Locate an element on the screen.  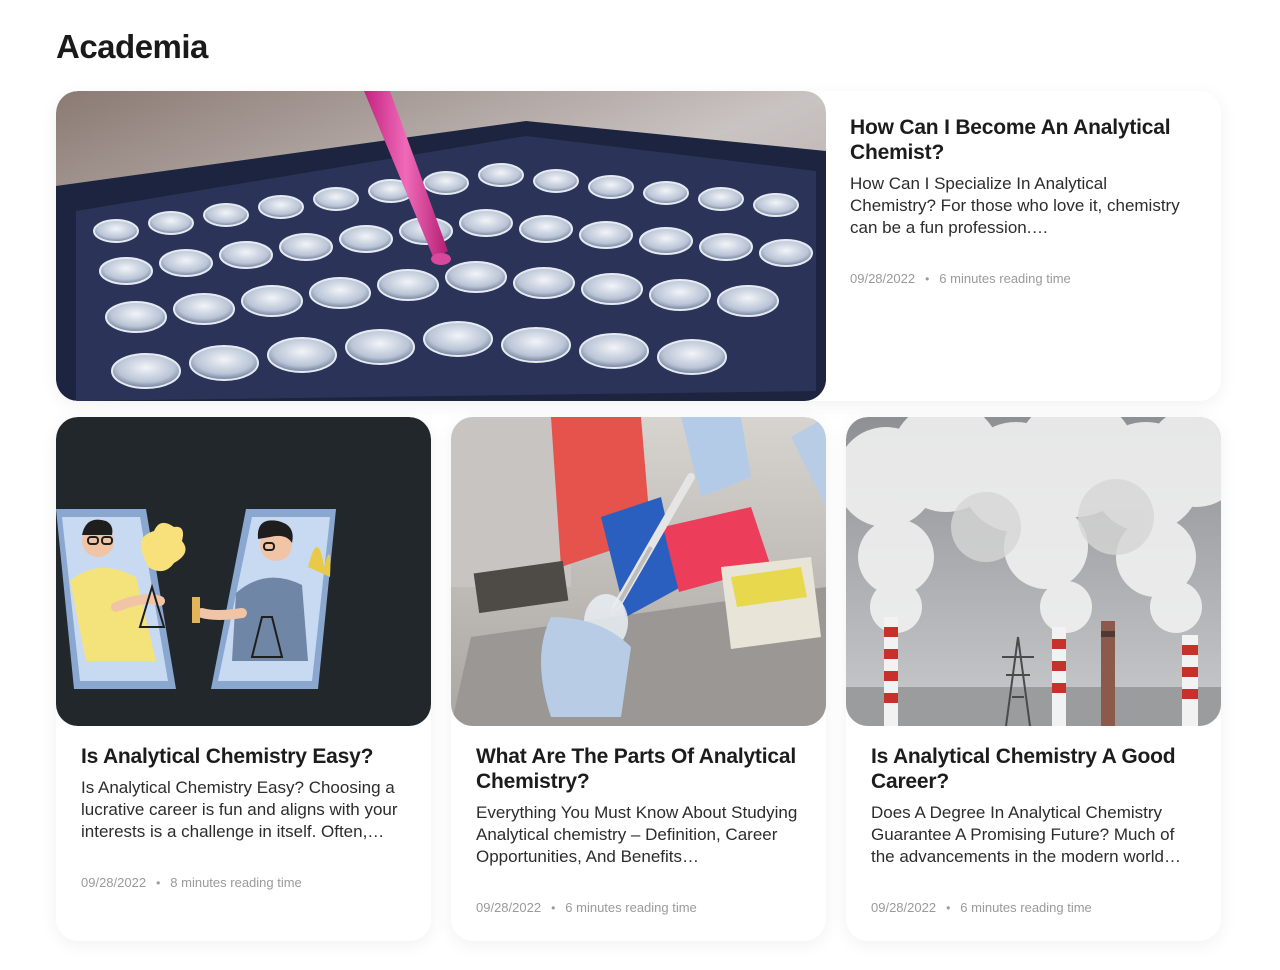
featured-article-meta: 09/28/2022 • 6 minutes reading time is located at coordinates (1022, 278).